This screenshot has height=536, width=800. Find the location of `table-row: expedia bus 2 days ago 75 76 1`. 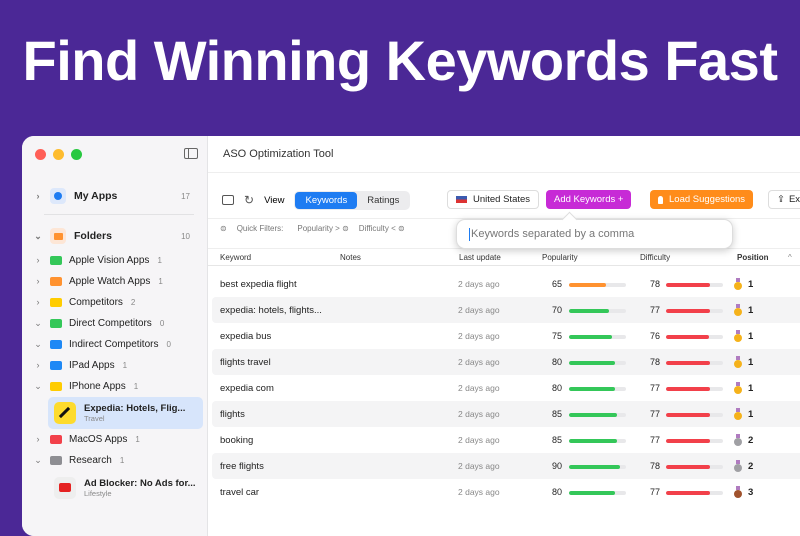

table-row: expedia bus 2 days ago 75 76 1 is located at coordinates (506, 336).